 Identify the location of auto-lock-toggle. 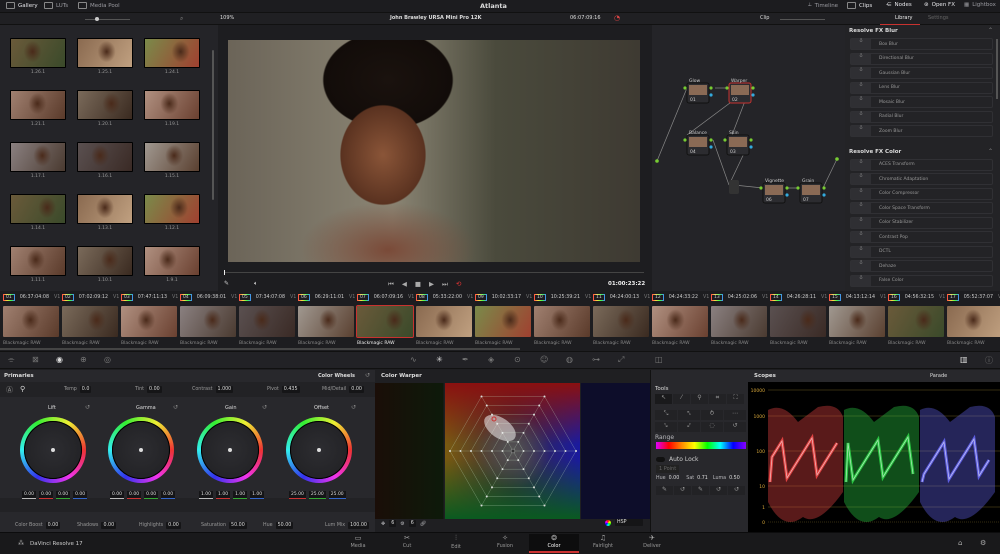
(660, 459).